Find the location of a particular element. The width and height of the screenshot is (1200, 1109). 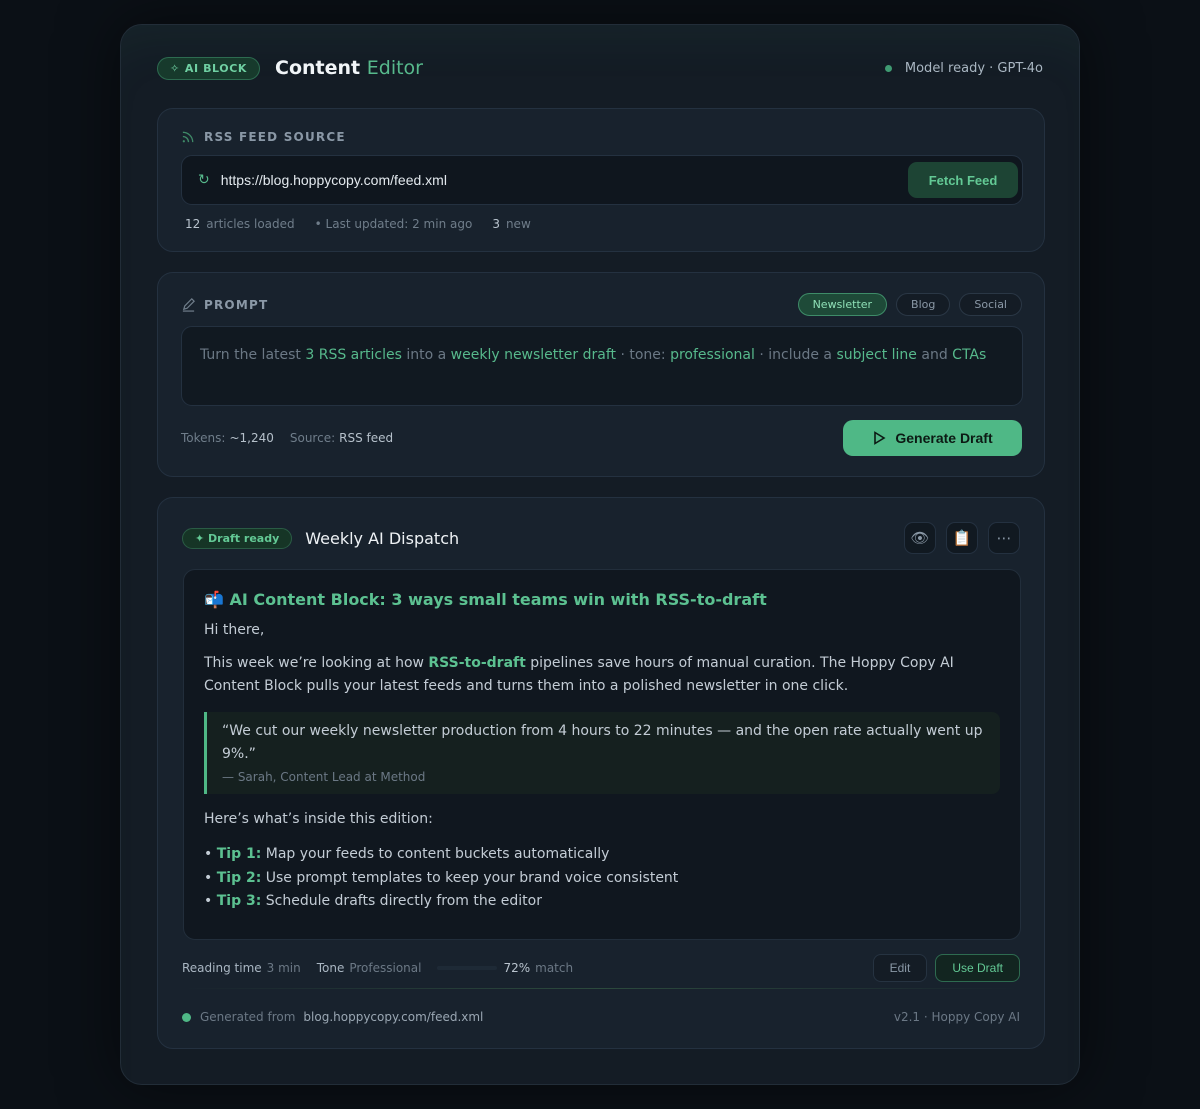

generate-draft-button: Generate Draft is located at coordinates (932, 438).